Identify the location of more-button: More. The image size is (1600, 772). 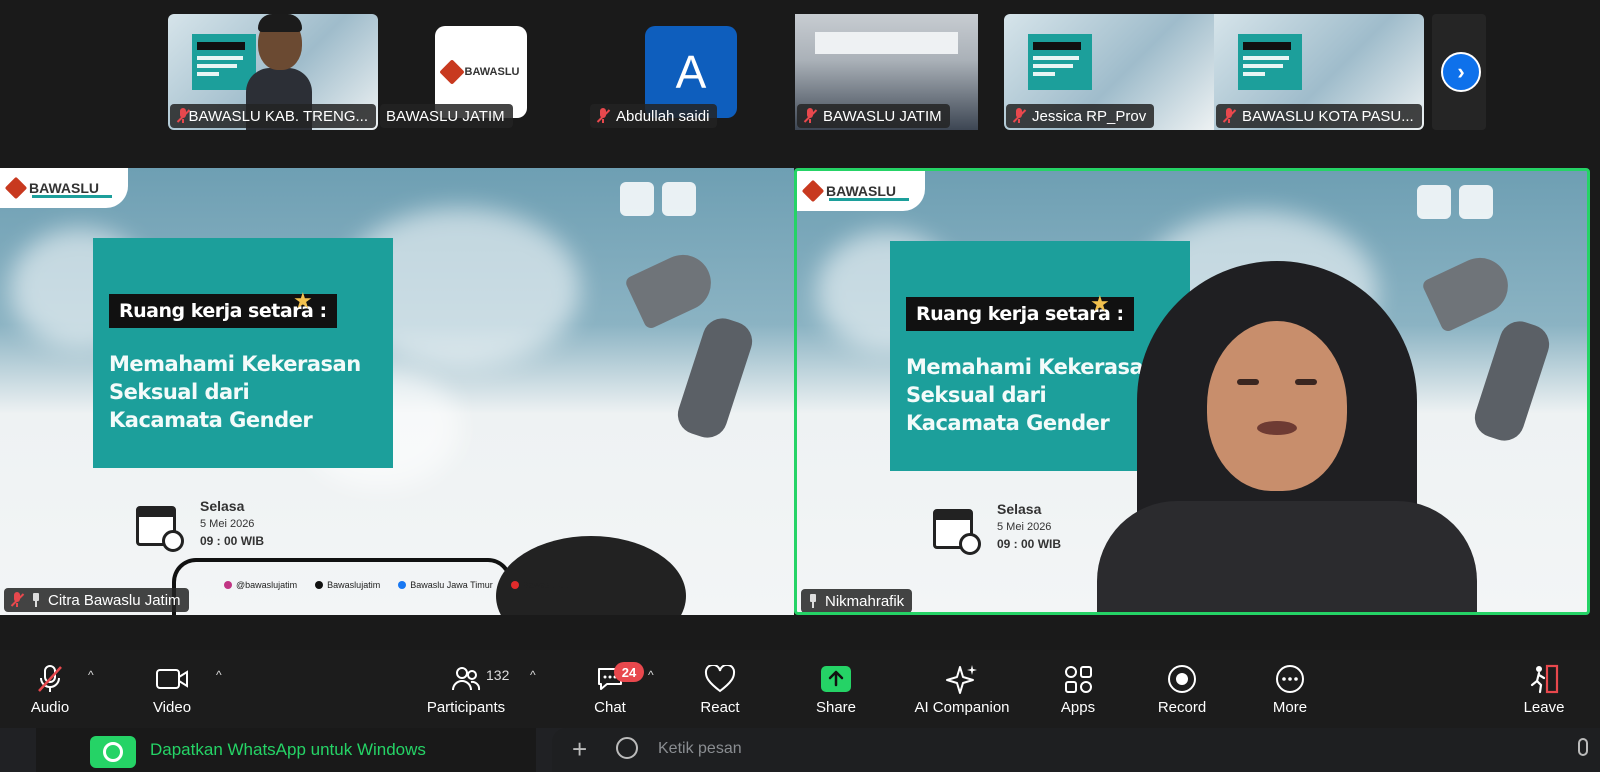
(1290, 689).